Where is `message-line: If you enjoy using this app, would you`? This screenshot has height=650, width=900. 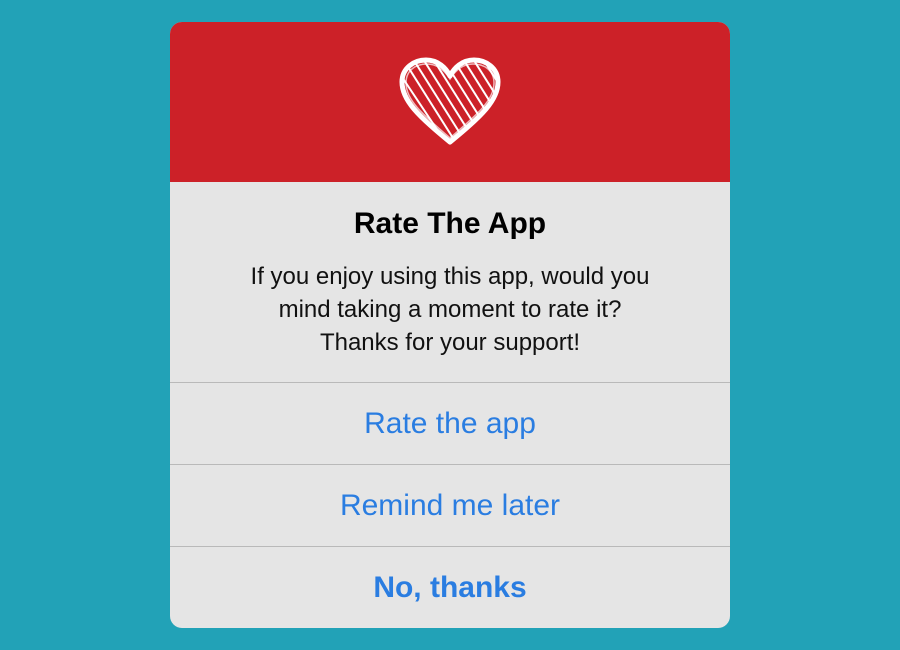 message-line: If you enjoy using this app, would you is located at coordinates (450, 276).